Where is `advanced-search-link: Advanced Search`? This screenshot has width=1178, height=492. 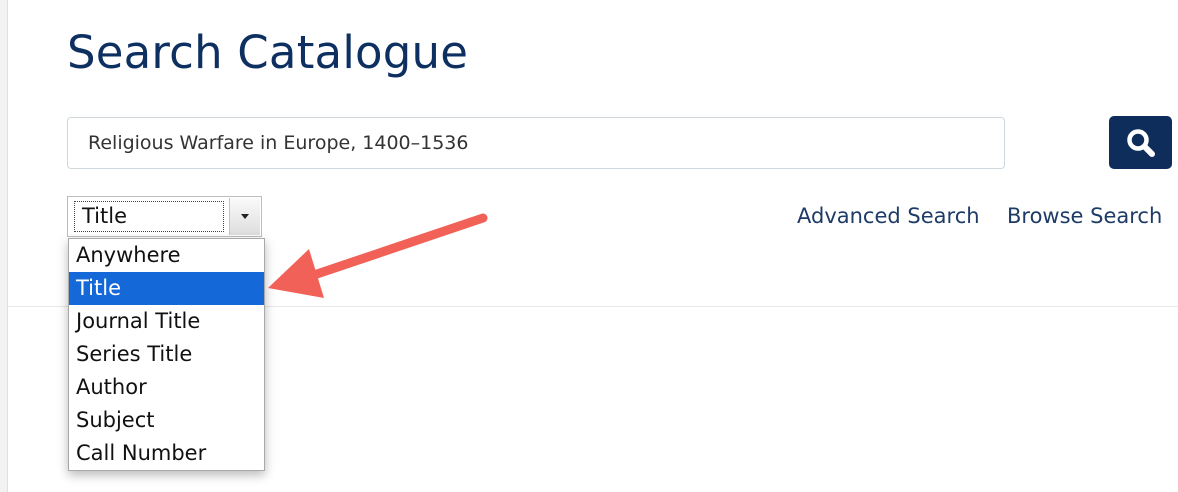 advanced-search-link: Advanced Search is located at coordinates (888, 216).